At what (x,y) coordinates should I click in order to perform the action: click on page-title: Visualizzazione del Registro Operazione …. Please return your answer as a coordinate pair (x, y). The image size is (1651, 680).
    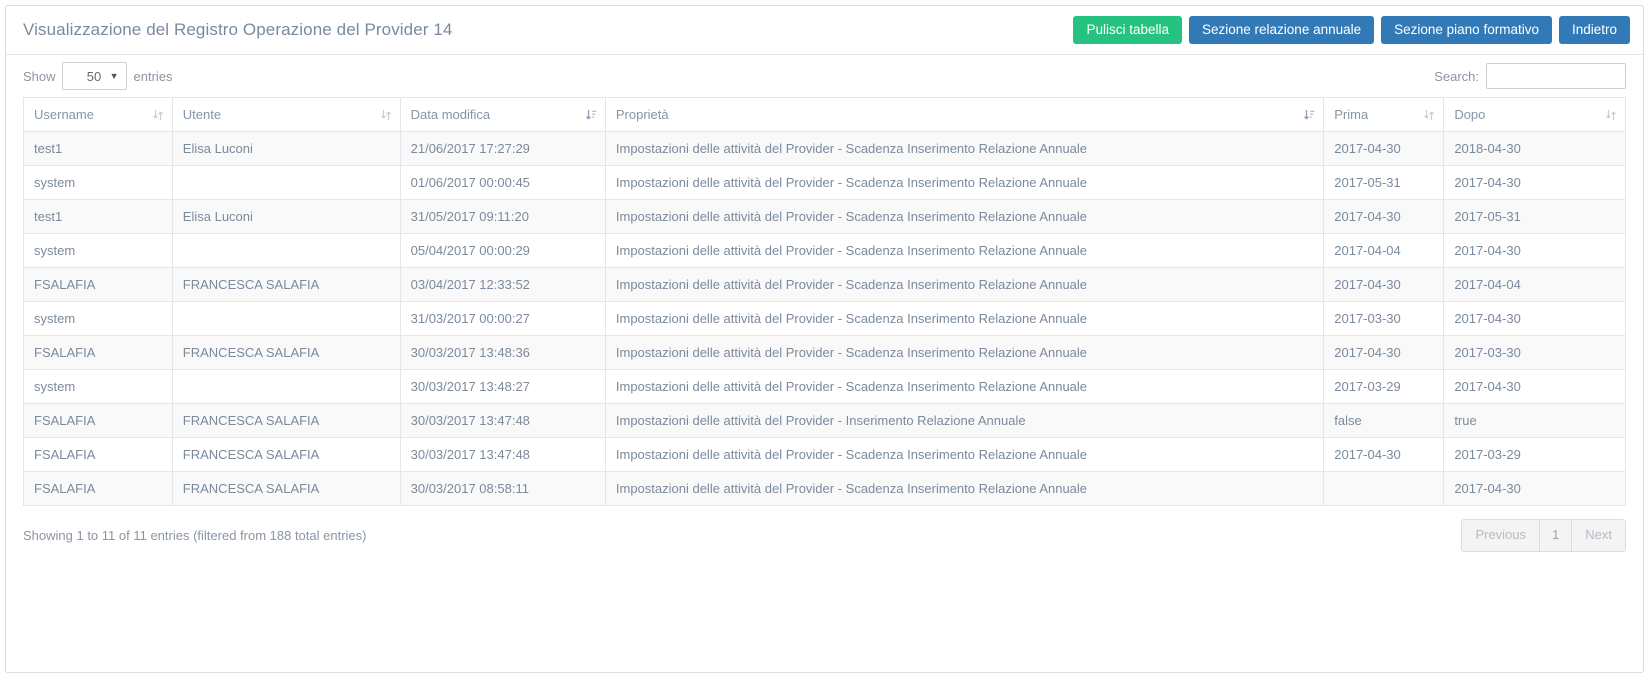
    Looking at the image, I should click on (238, 29).